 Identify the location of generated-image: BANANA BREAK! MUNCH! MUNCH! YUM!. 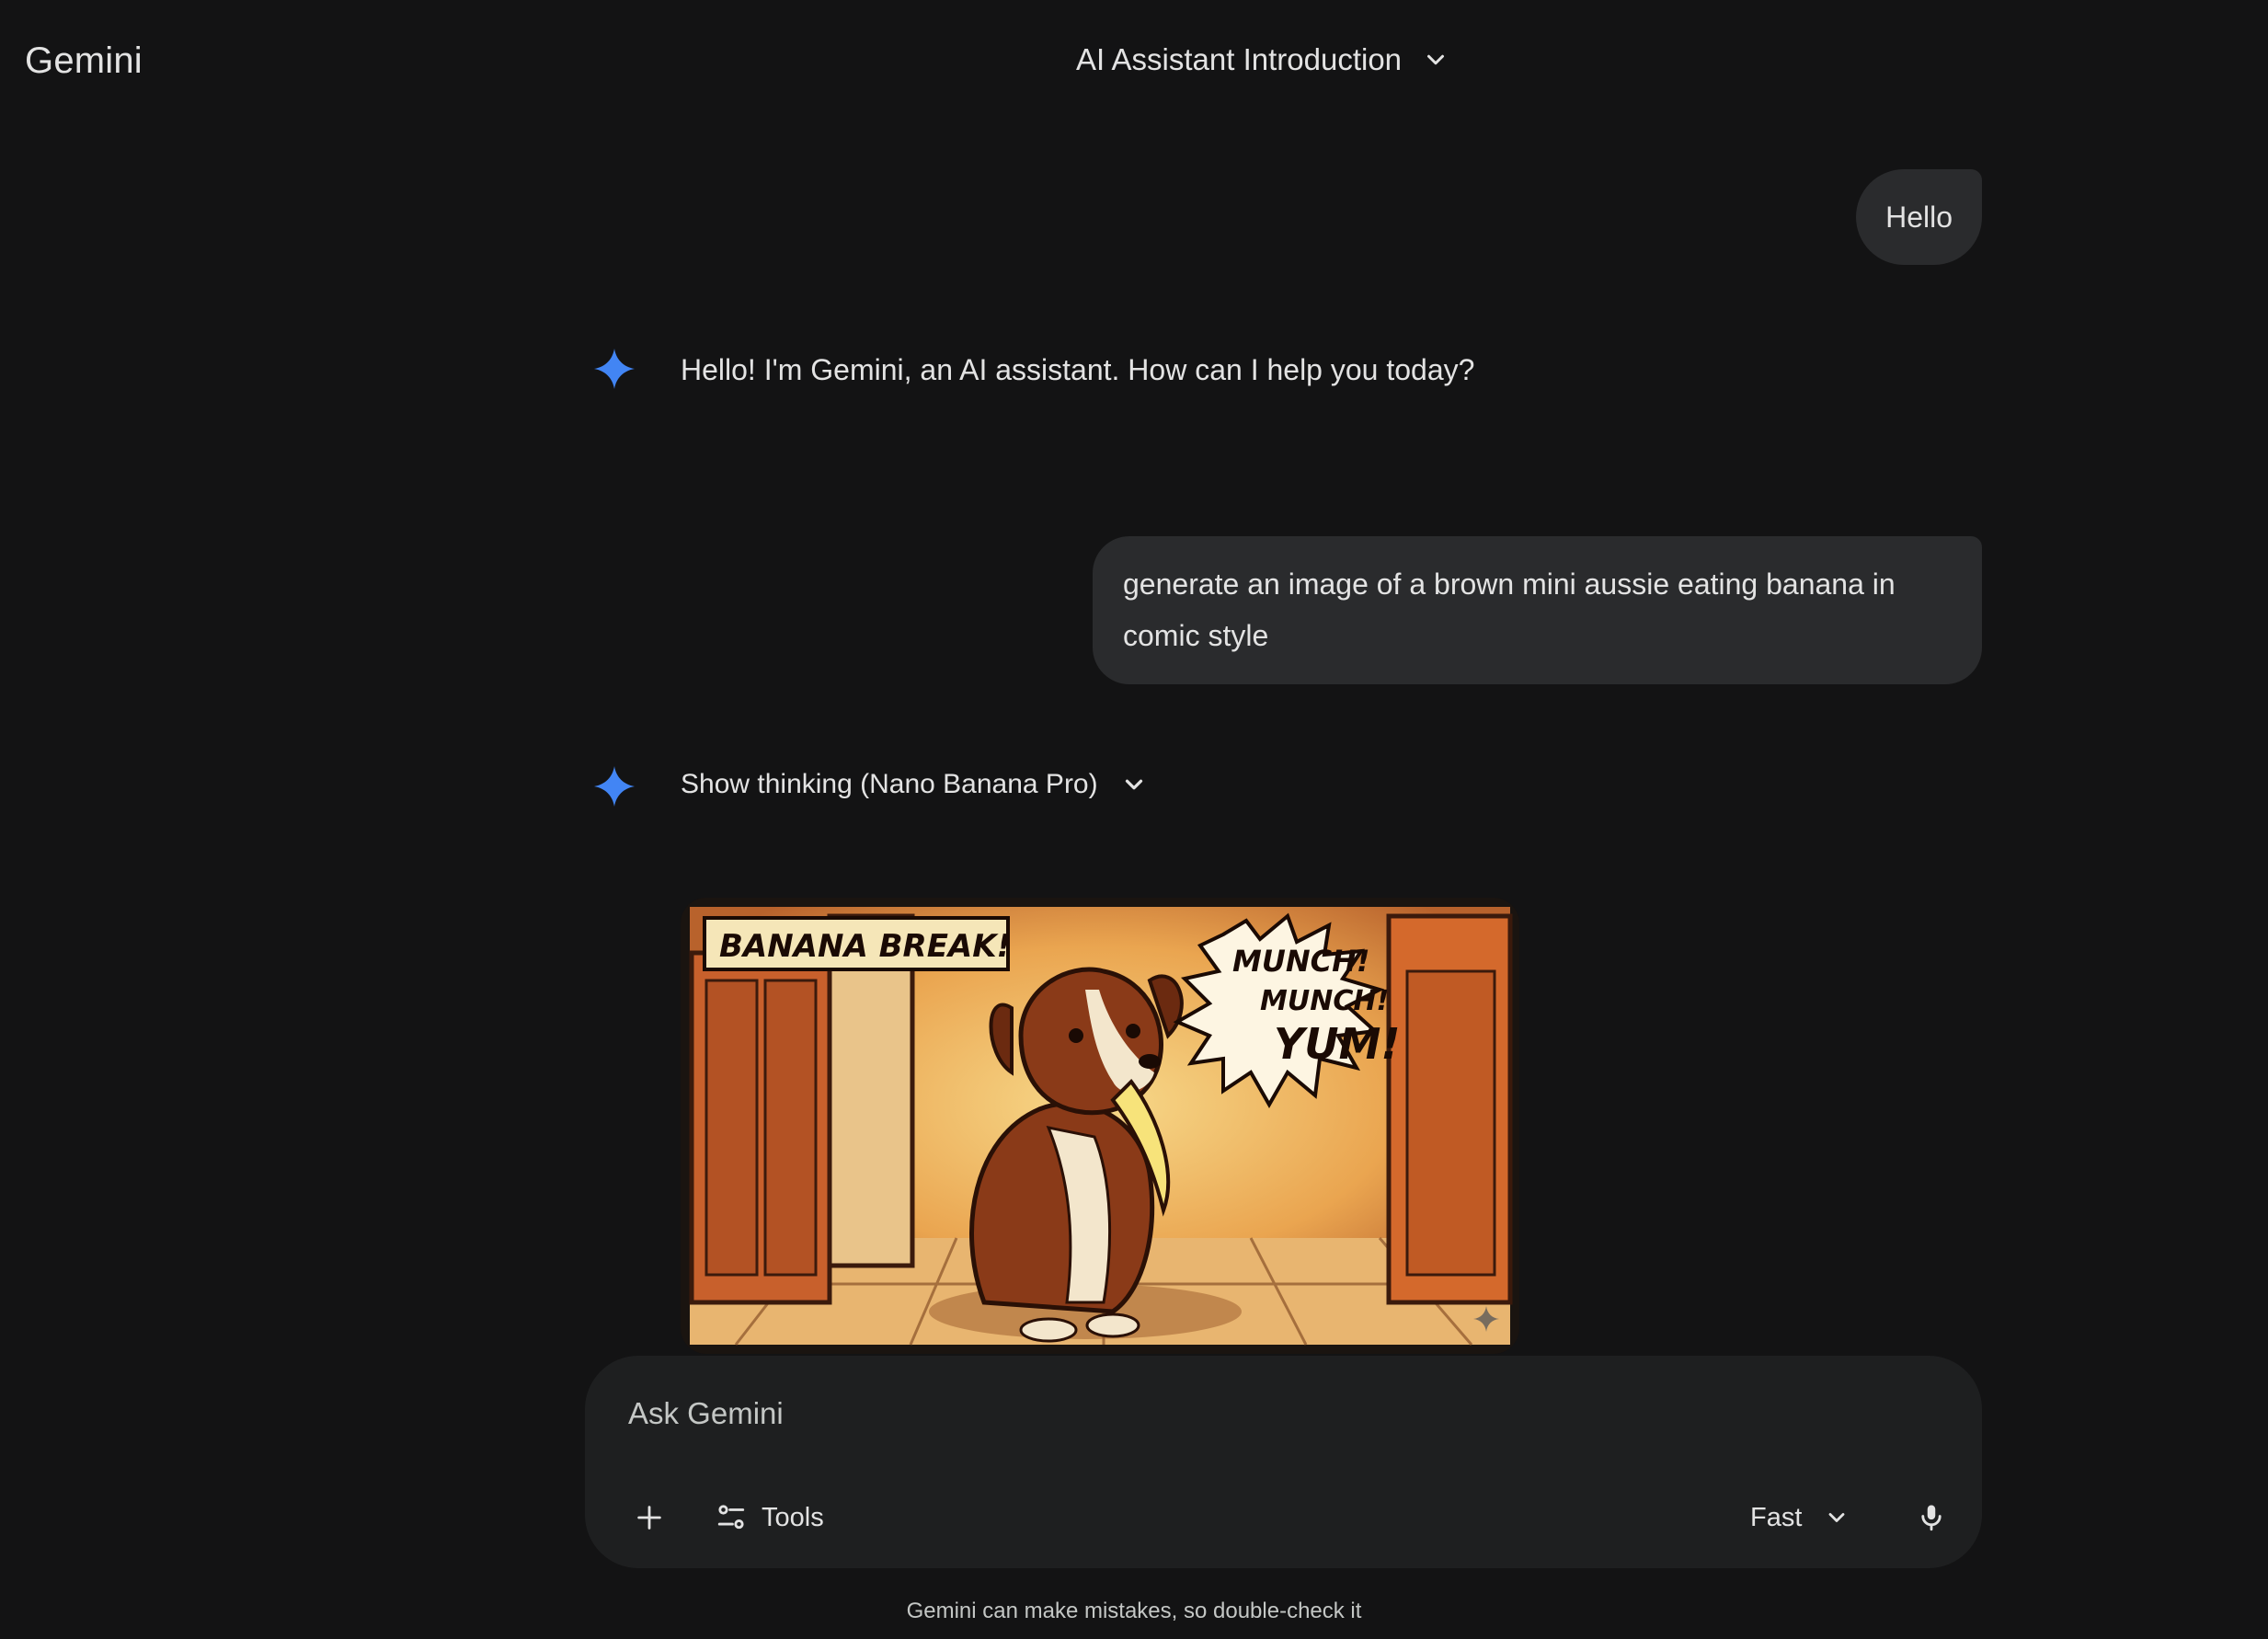
(1100, 1126).